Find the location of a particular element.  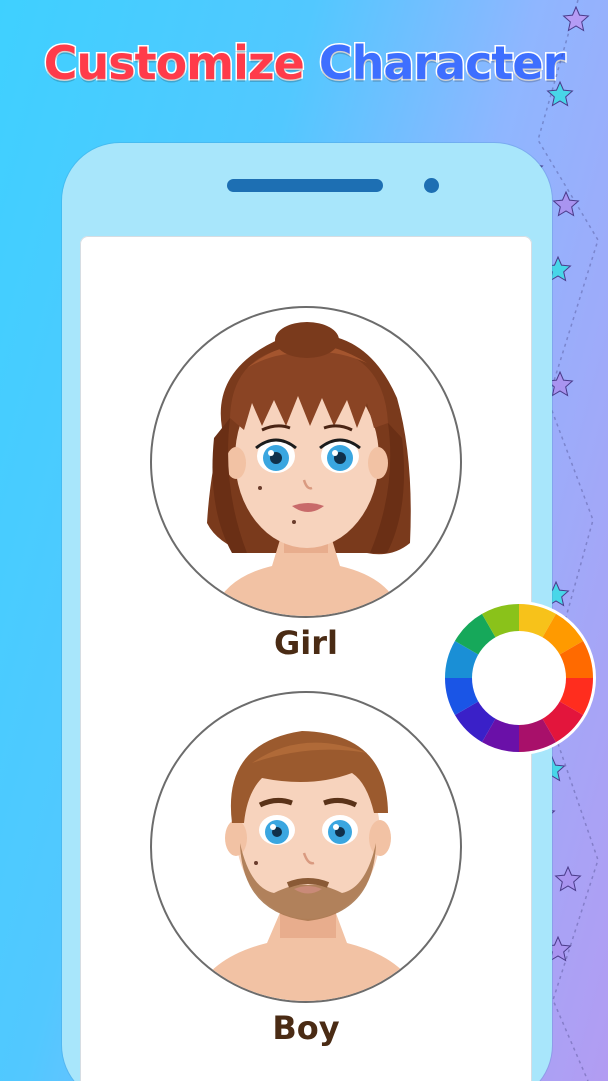

girl-avatar-icon is located at coordinates (309, 469).